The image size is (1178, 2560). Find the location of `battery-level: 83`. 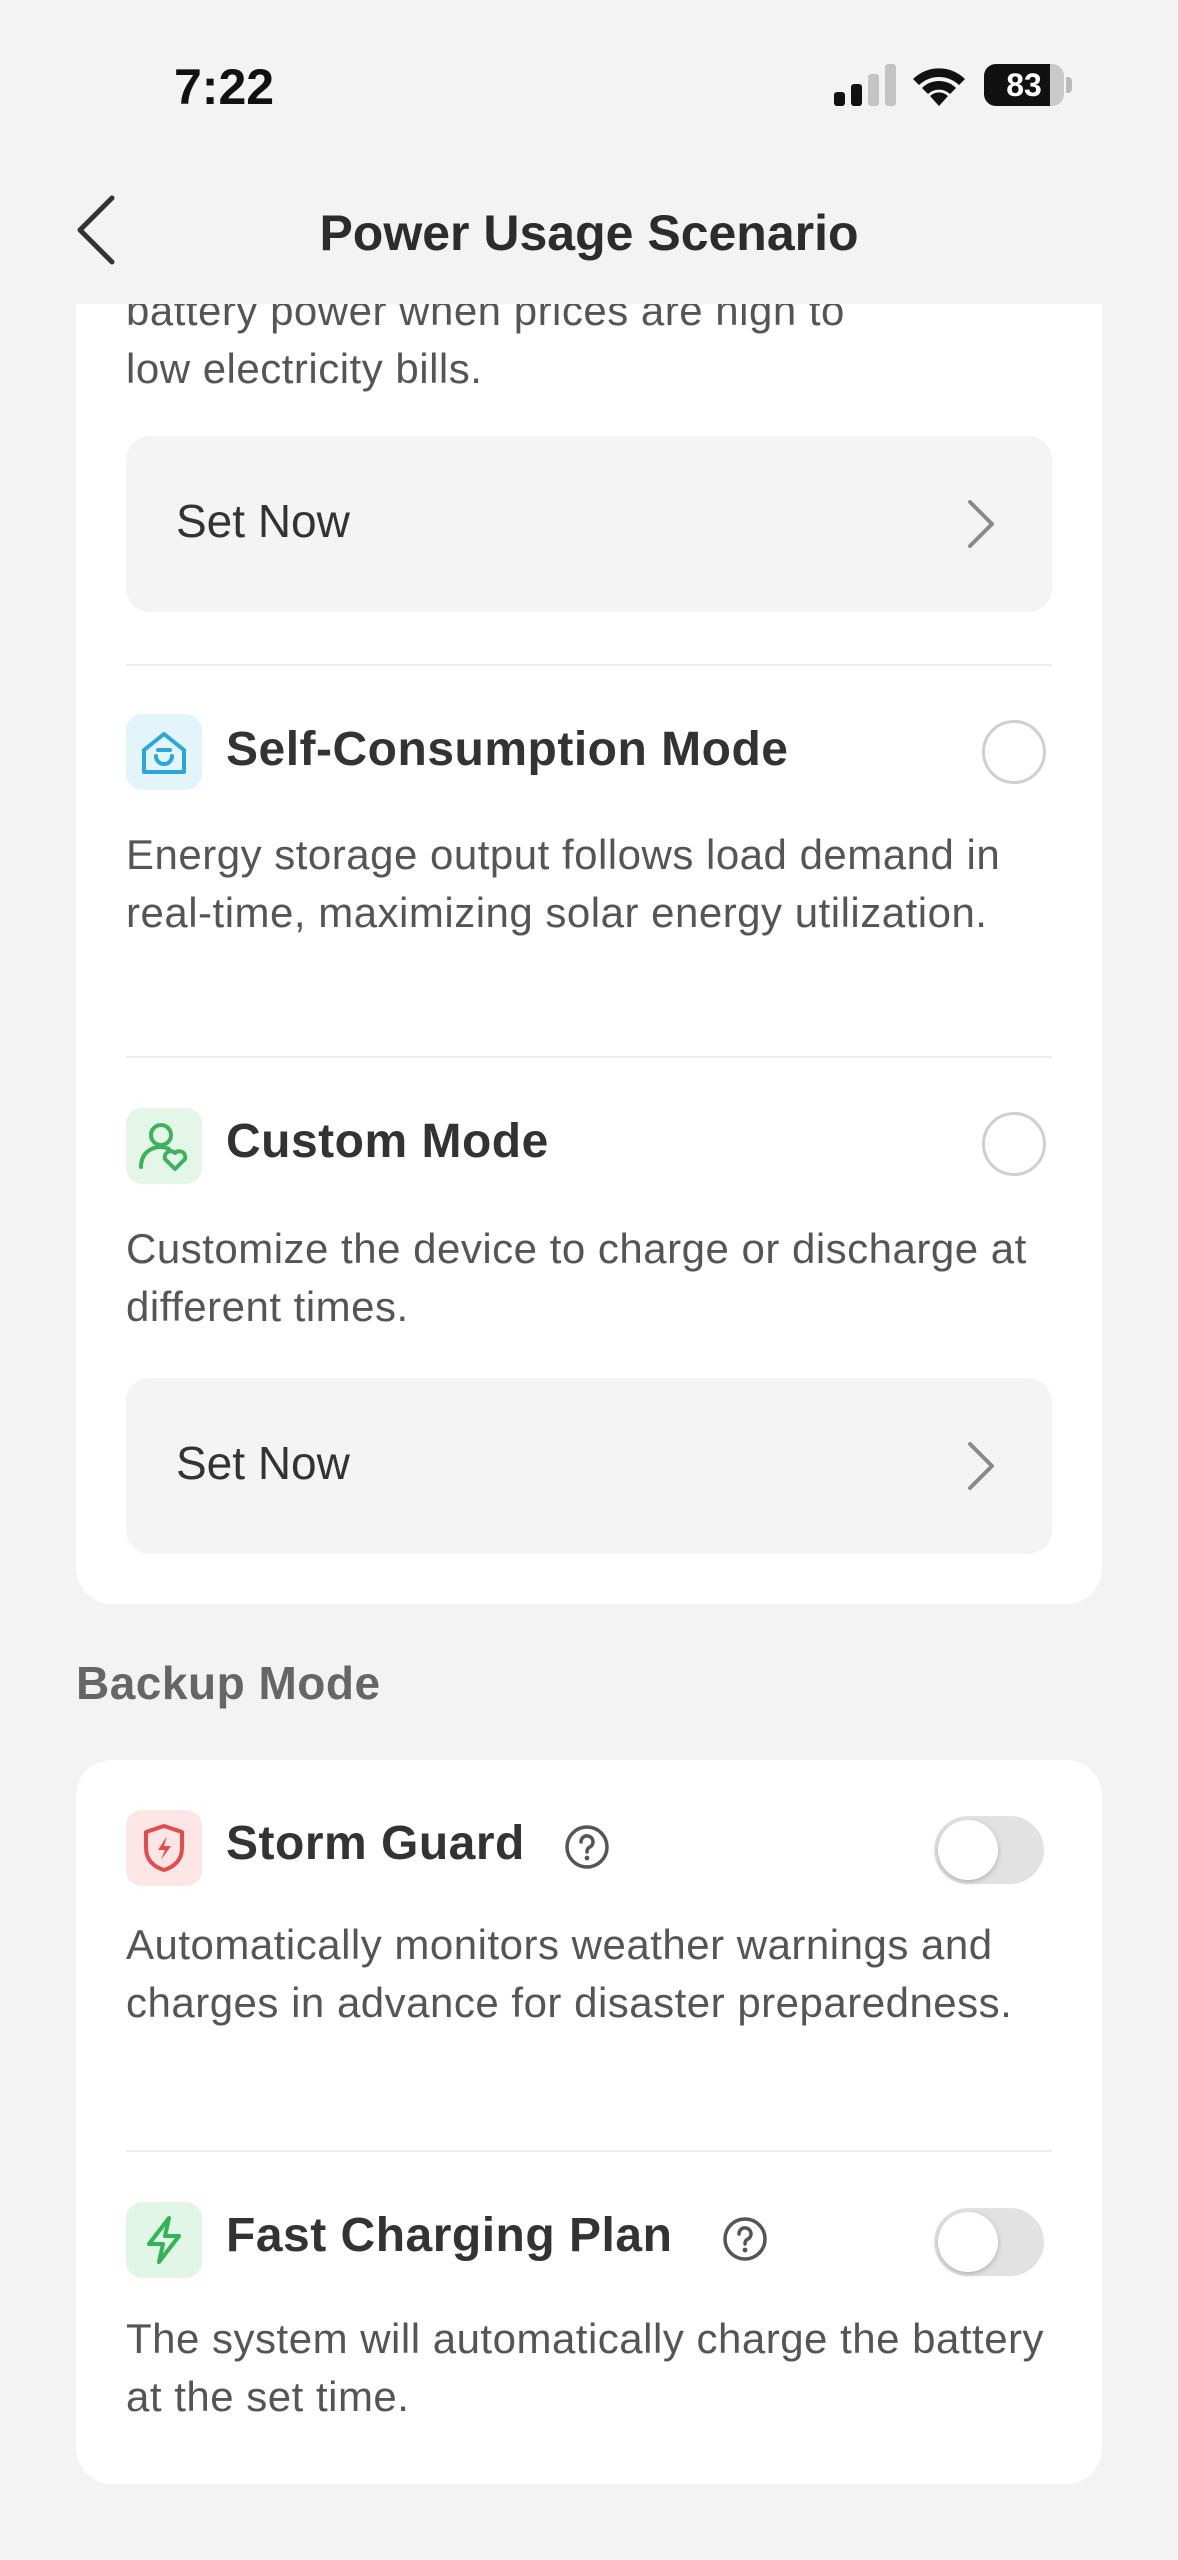

battery-level: 83 is located at coordinates (1024, 85).